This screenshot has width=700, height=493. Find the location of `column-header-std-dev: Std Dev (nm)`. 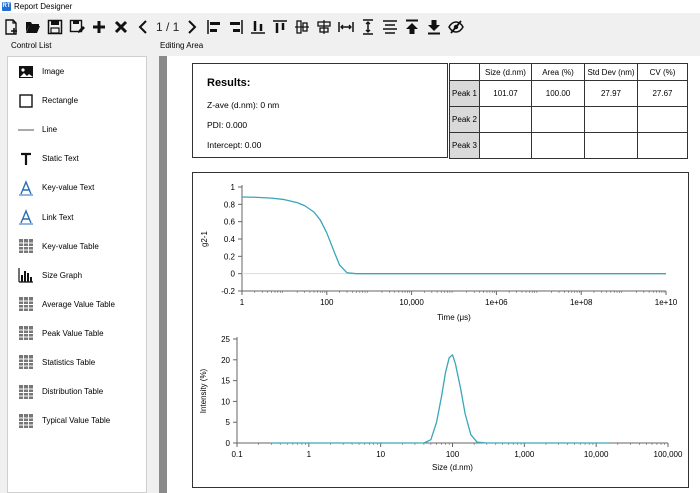

column-header-std-dev: Std Dev (nm) is located at coordinates (611, 72).